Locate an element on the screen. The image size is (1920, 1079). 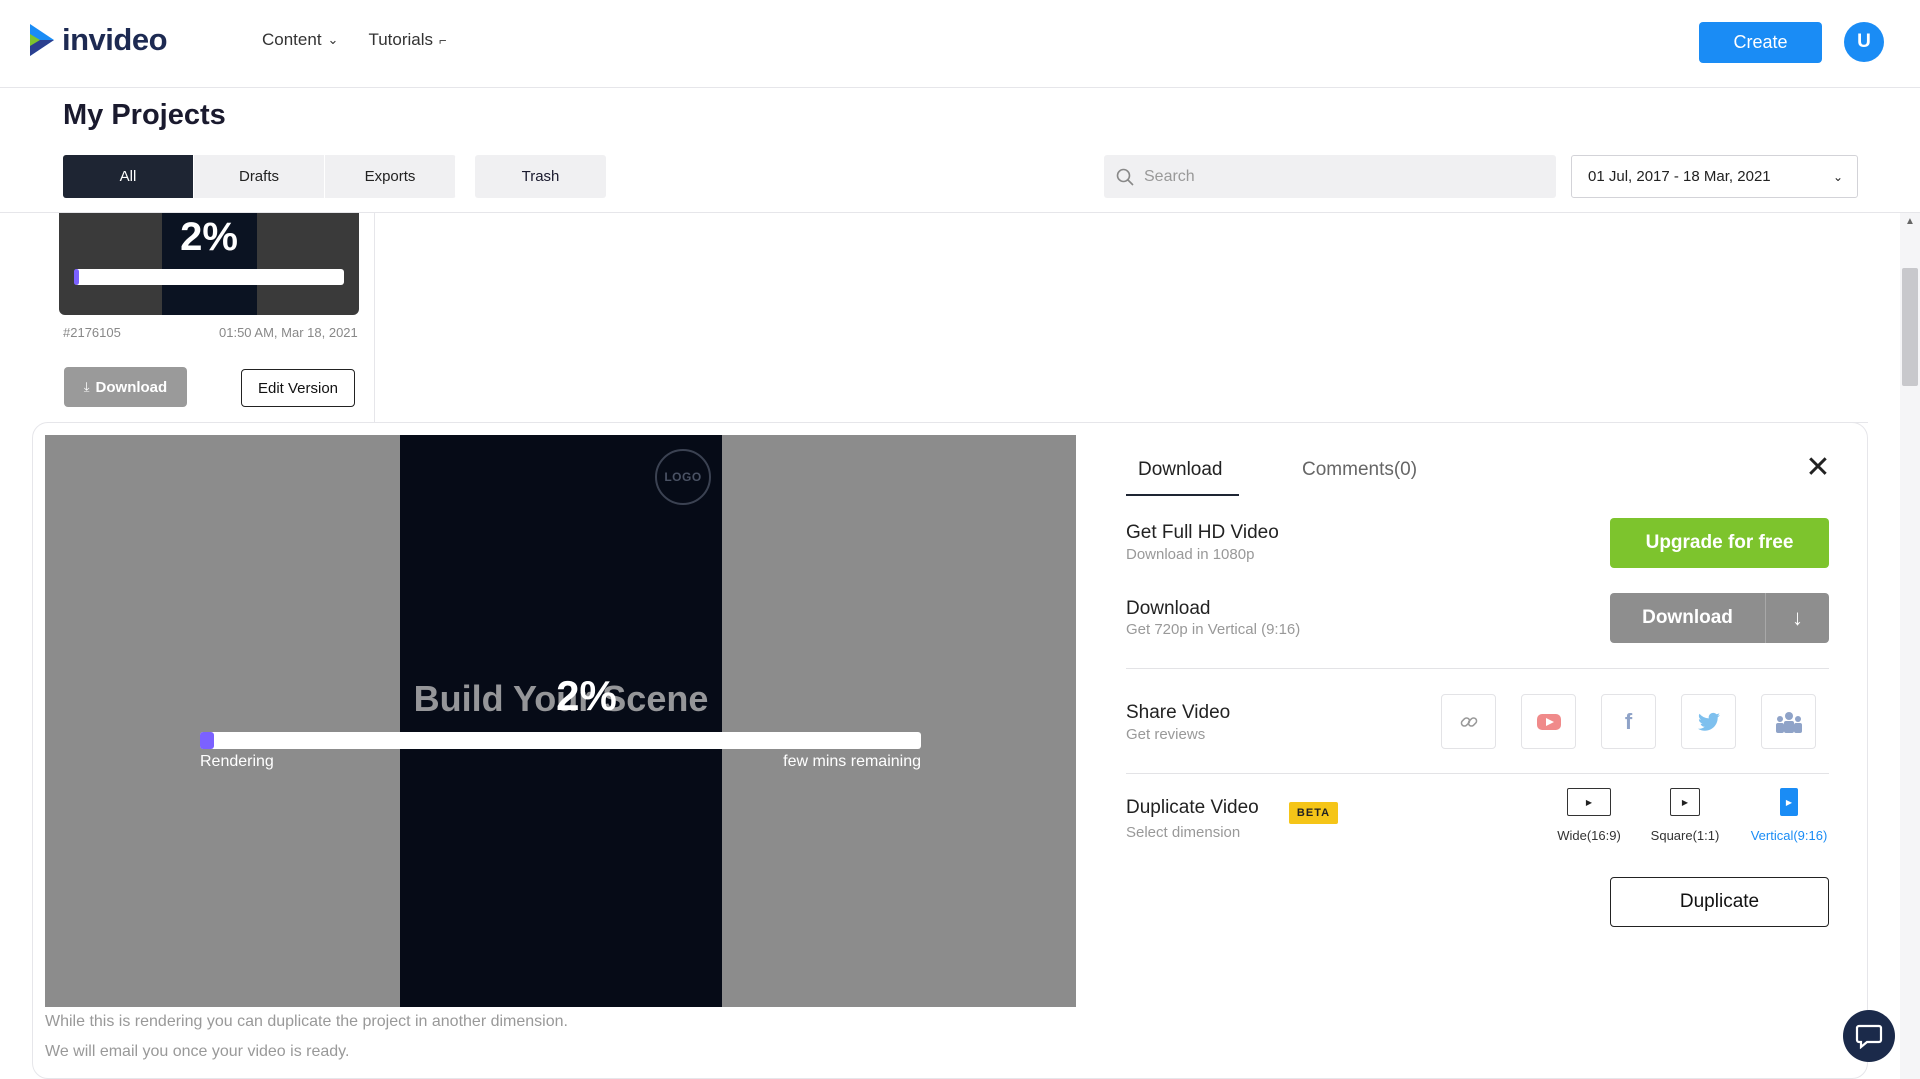
chat-glyph is located at coordinates (1869, 1036).